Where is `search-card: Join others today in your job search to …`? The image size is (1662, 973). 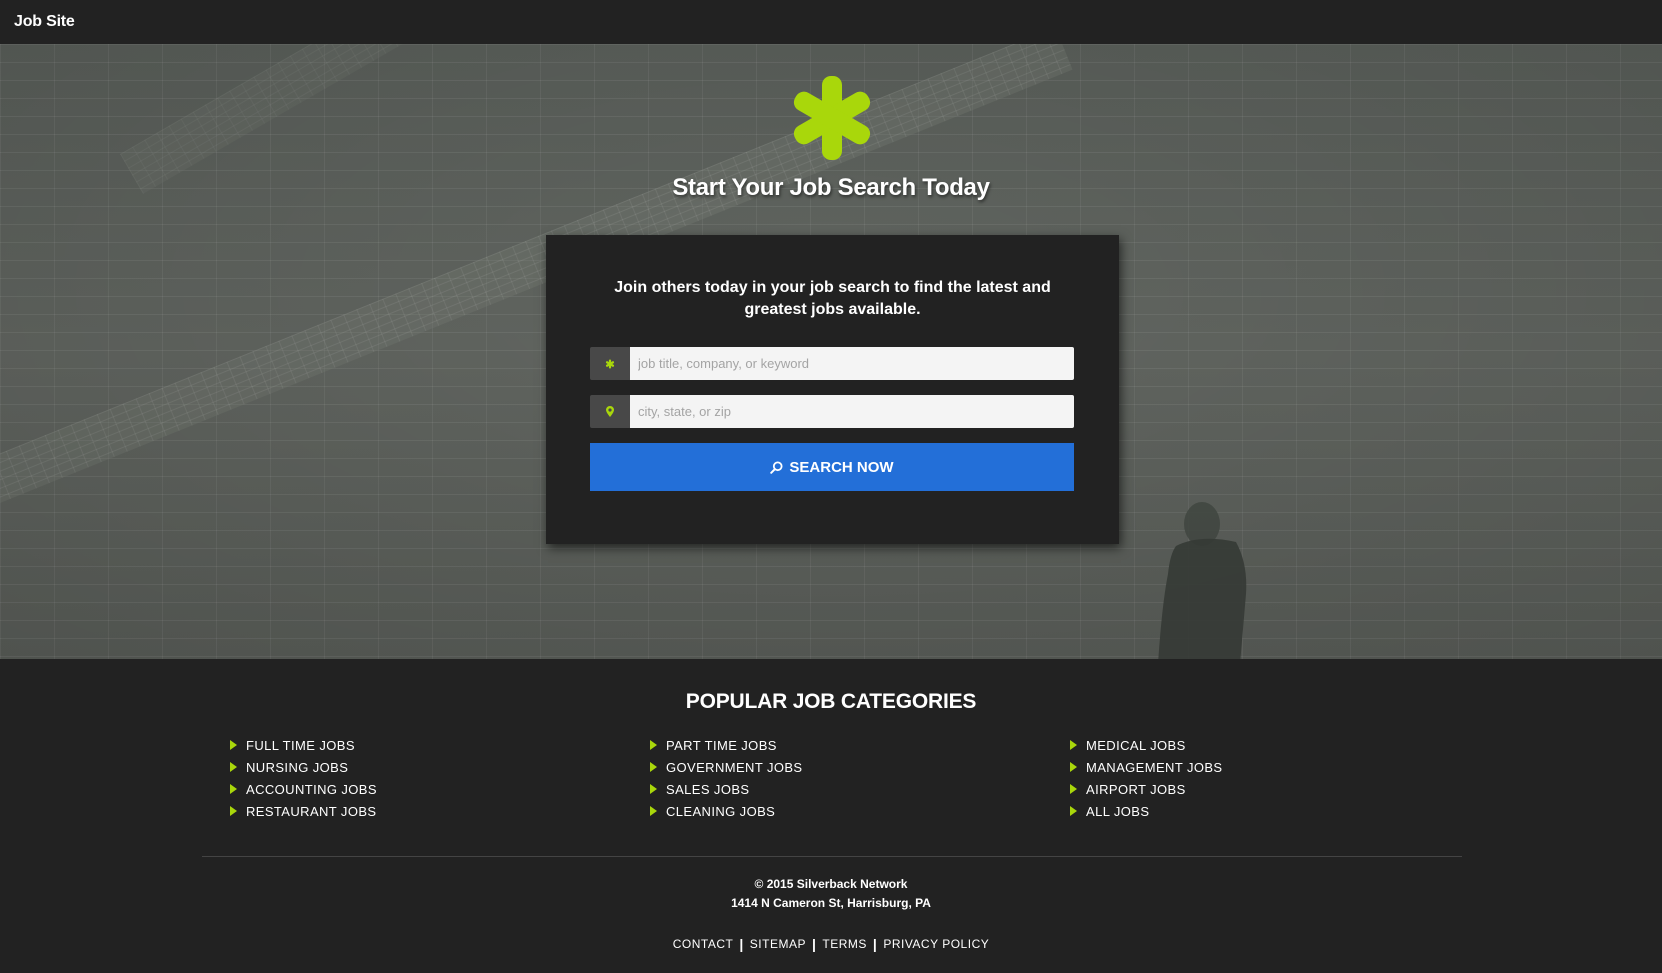 search-card: Join others today in your job search to … is located at coordinates (832, 389).